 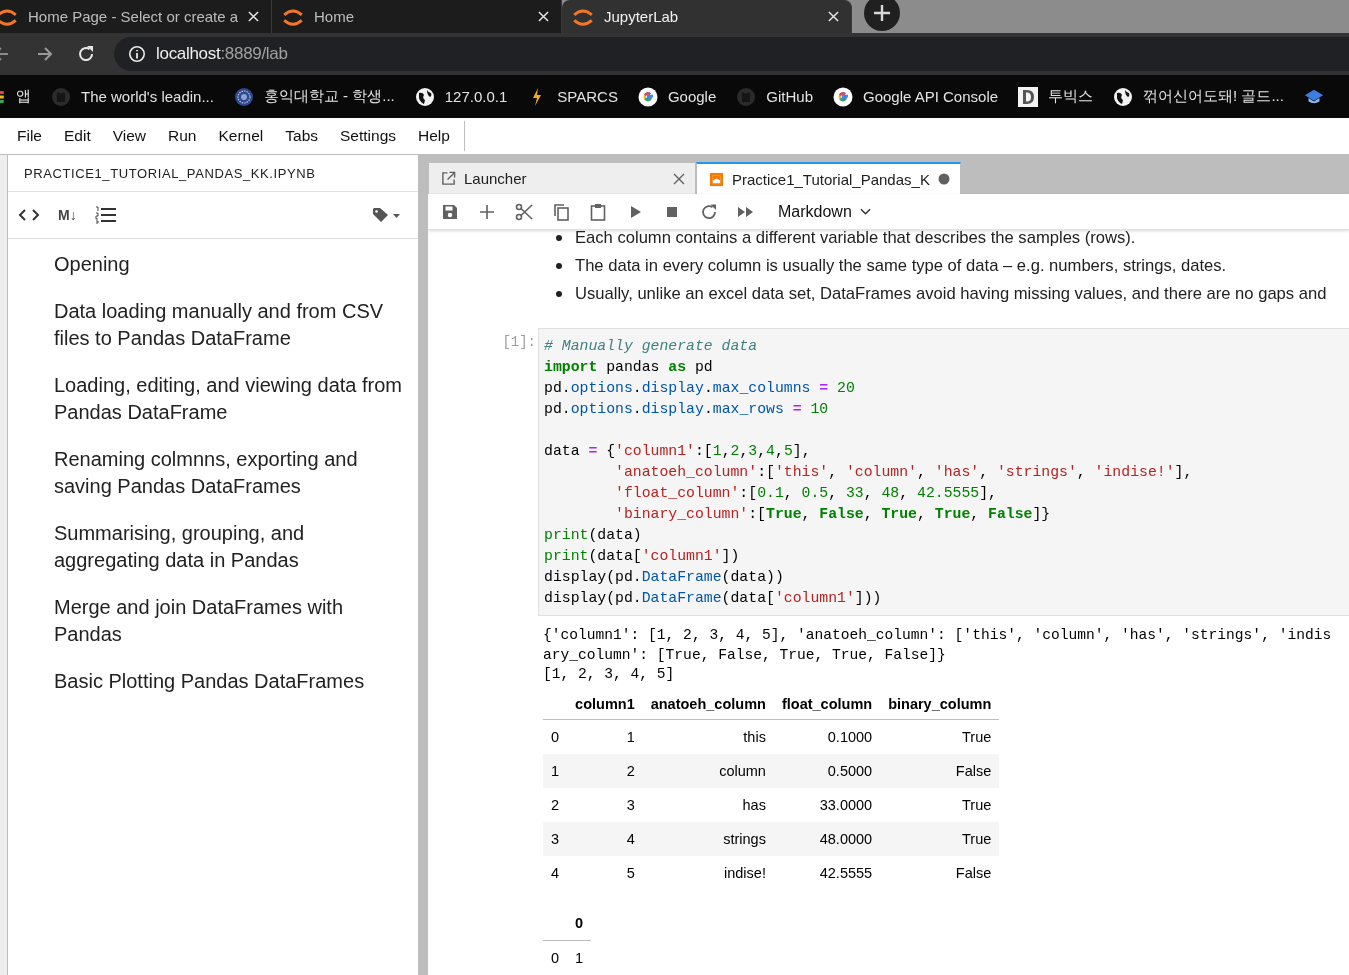 I want to click on table-cell: this, so click(x=708, y=736).